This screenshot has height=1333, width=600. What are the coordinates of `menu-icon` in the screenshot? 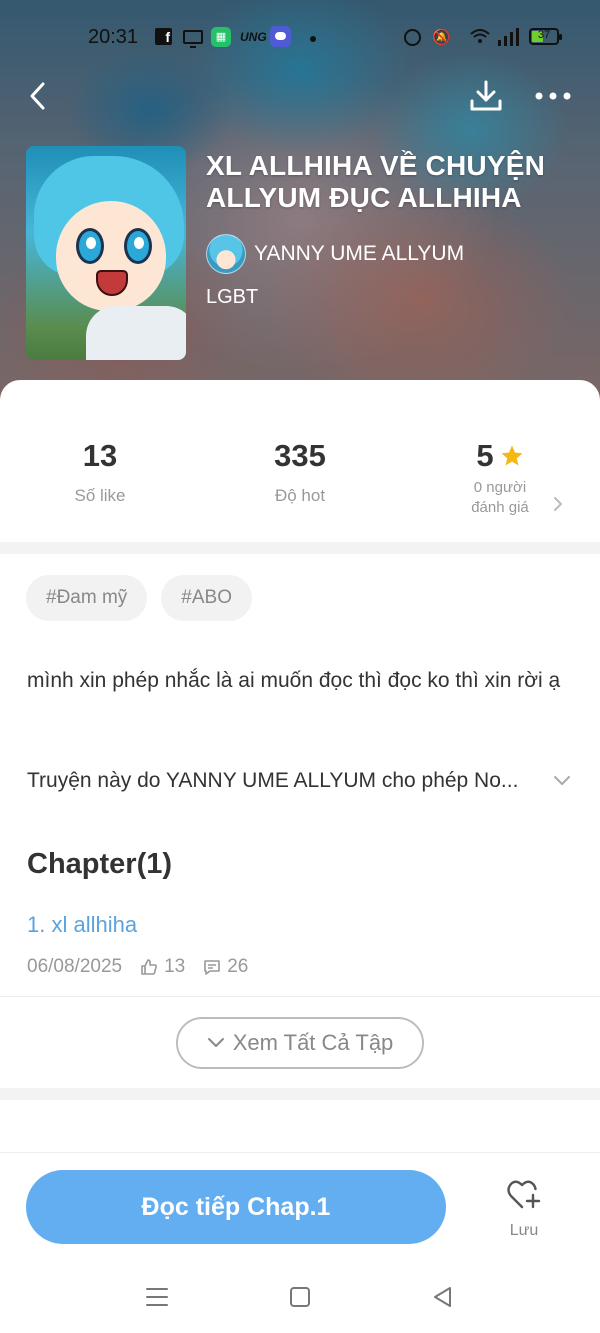 It's located at (157, 1297).